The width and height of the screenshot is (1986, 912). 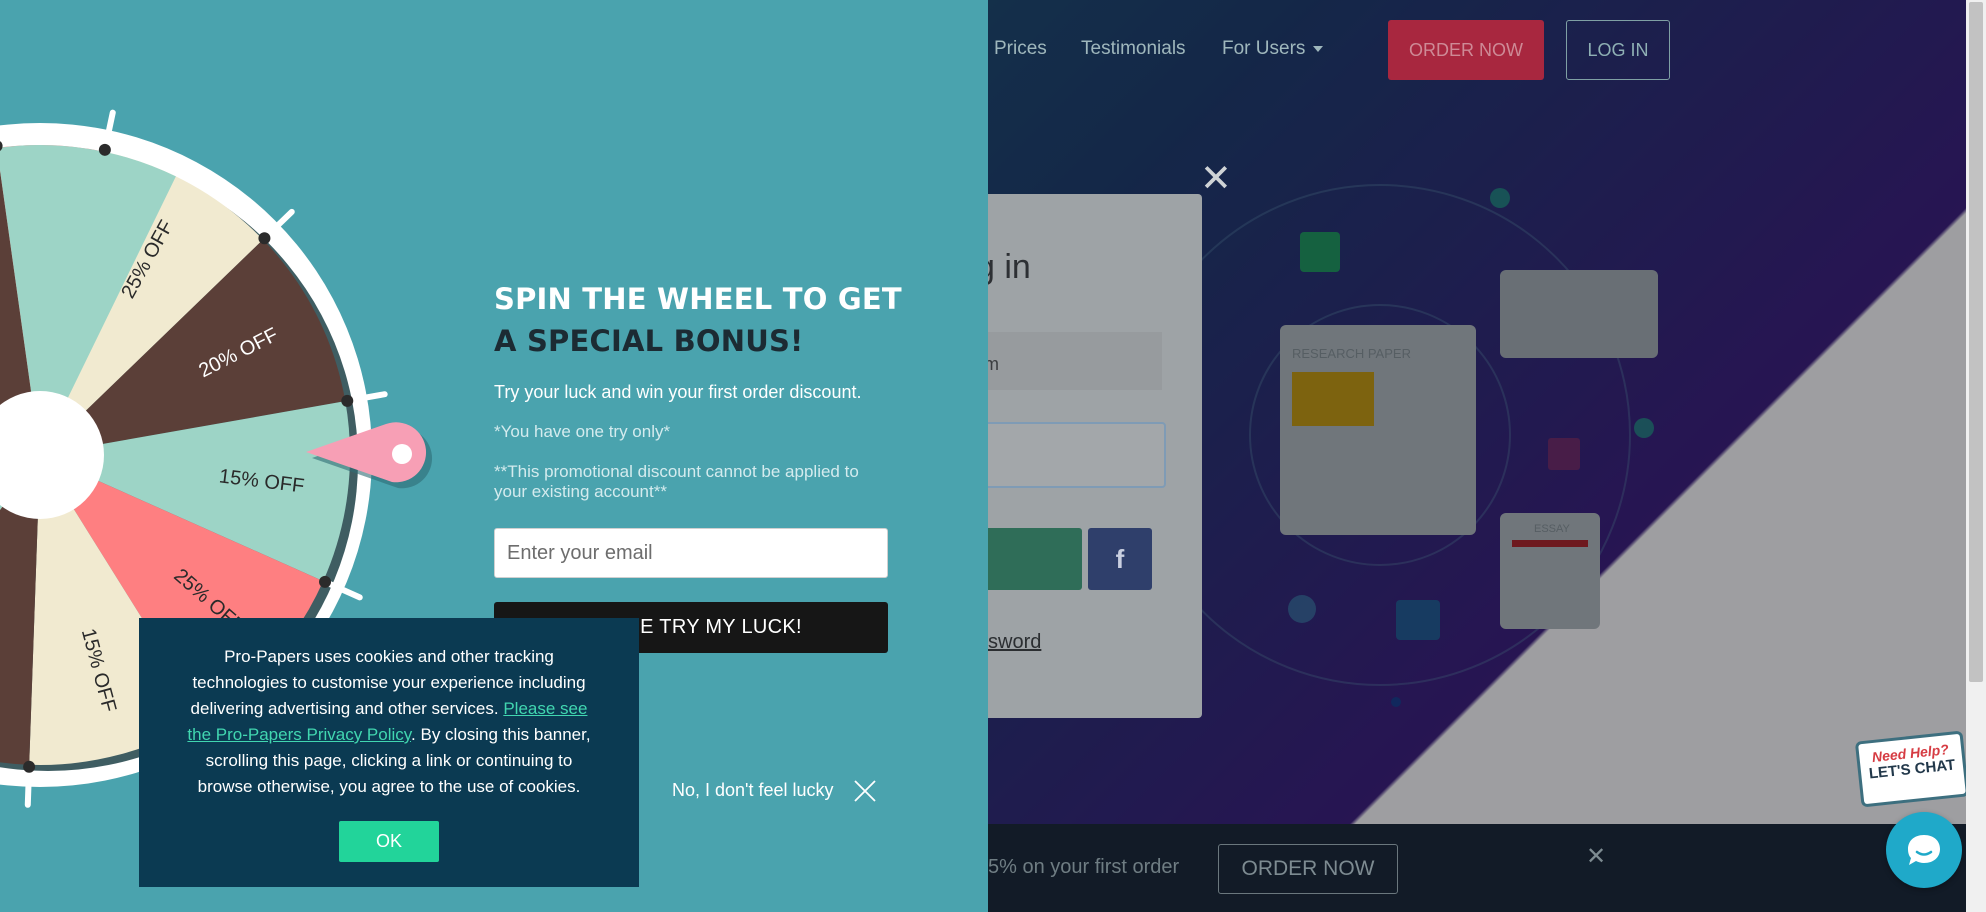 What do you see at coordinates (1976, 342) in the screenshot?
I see `scrollbar-thumb` at bounding box center [1976, 342].